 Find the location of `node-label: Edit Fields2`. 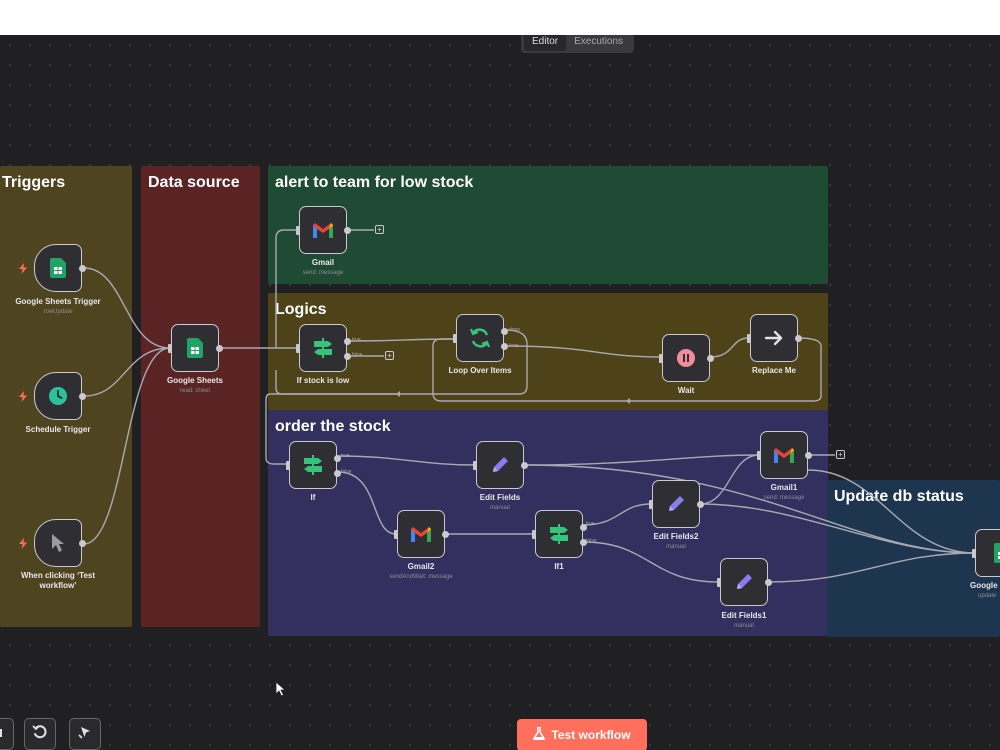

node-label: Edit Fields2 is located at coordinates (676, 536).